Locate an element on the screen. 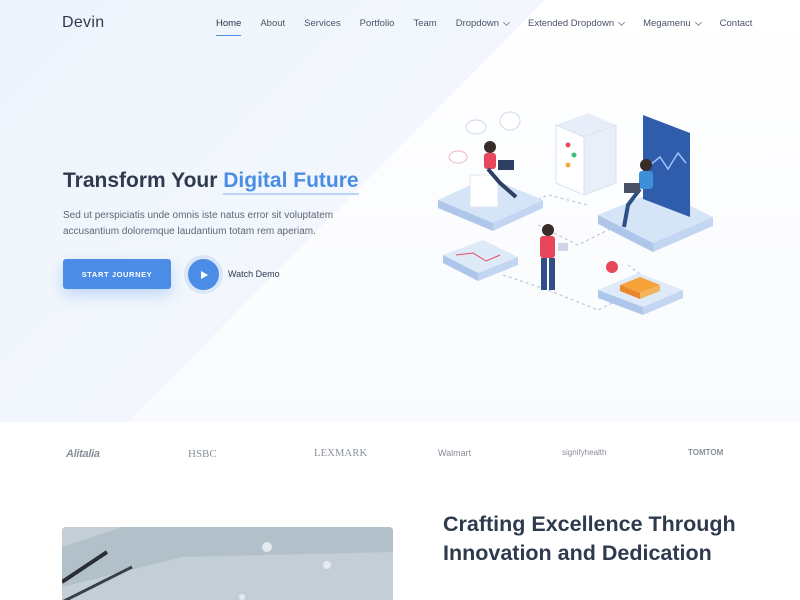 The height and width of the screenshot is (600, 800). platform-map is located at coordinates (480, 260).